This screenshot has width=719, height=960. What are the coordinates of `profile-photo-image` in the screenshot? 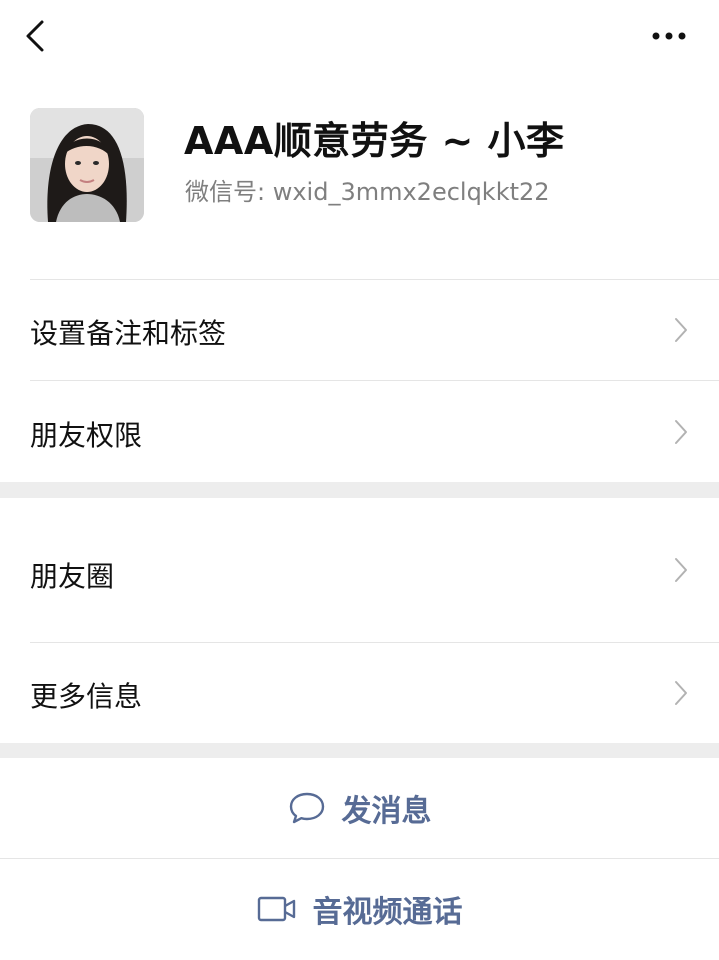 It's located at (87, 165).